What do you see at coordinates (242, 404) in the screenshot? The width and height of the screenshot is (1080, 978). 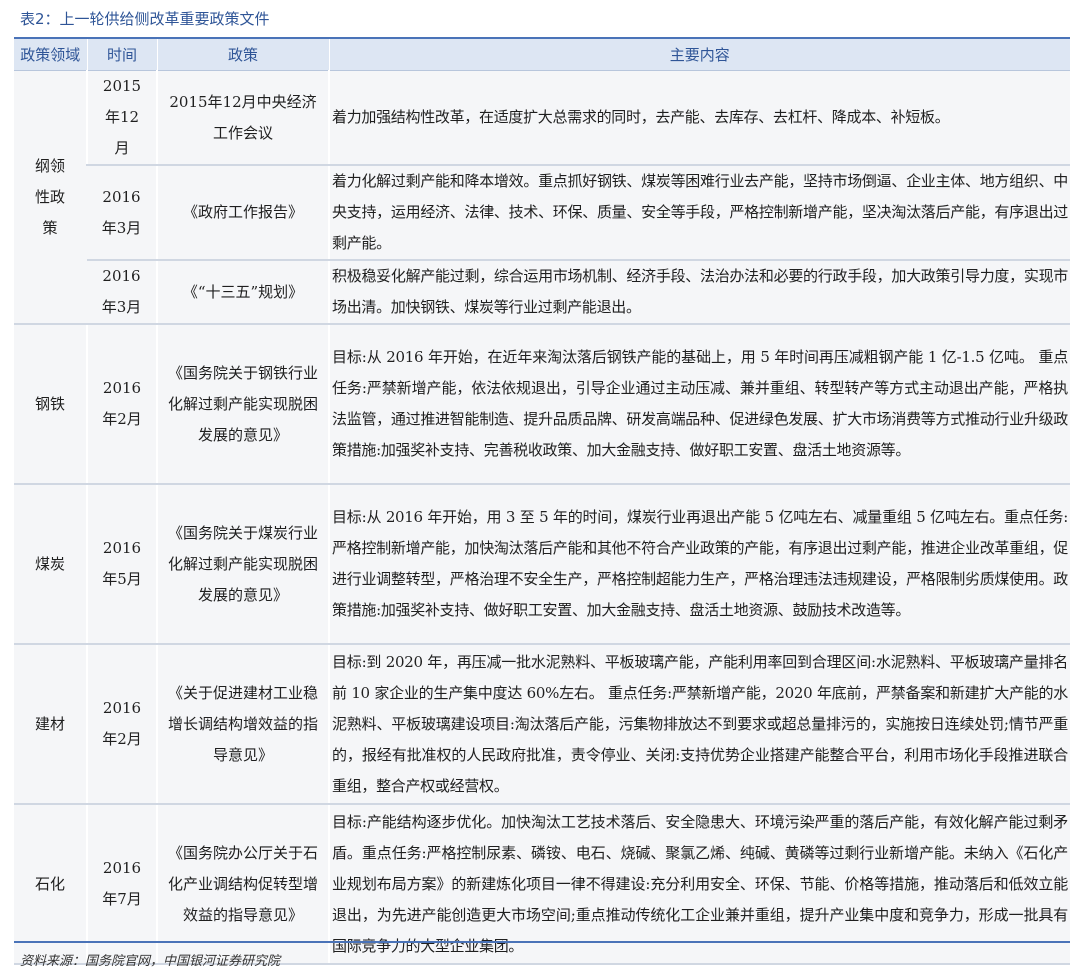 I see `policy-cell: 《国务院关于钢铁行业化解过剩产能实现脱困发展的意见》` at bounding box center [242, 404].